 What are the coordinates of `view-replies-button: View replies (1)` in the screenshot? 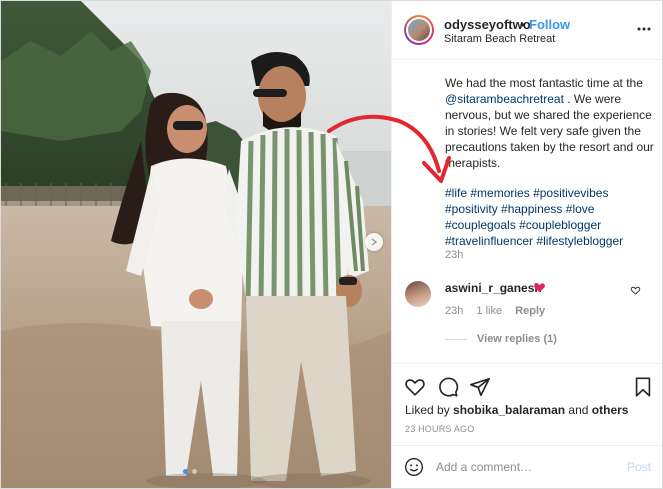 It's located at (501, 339).